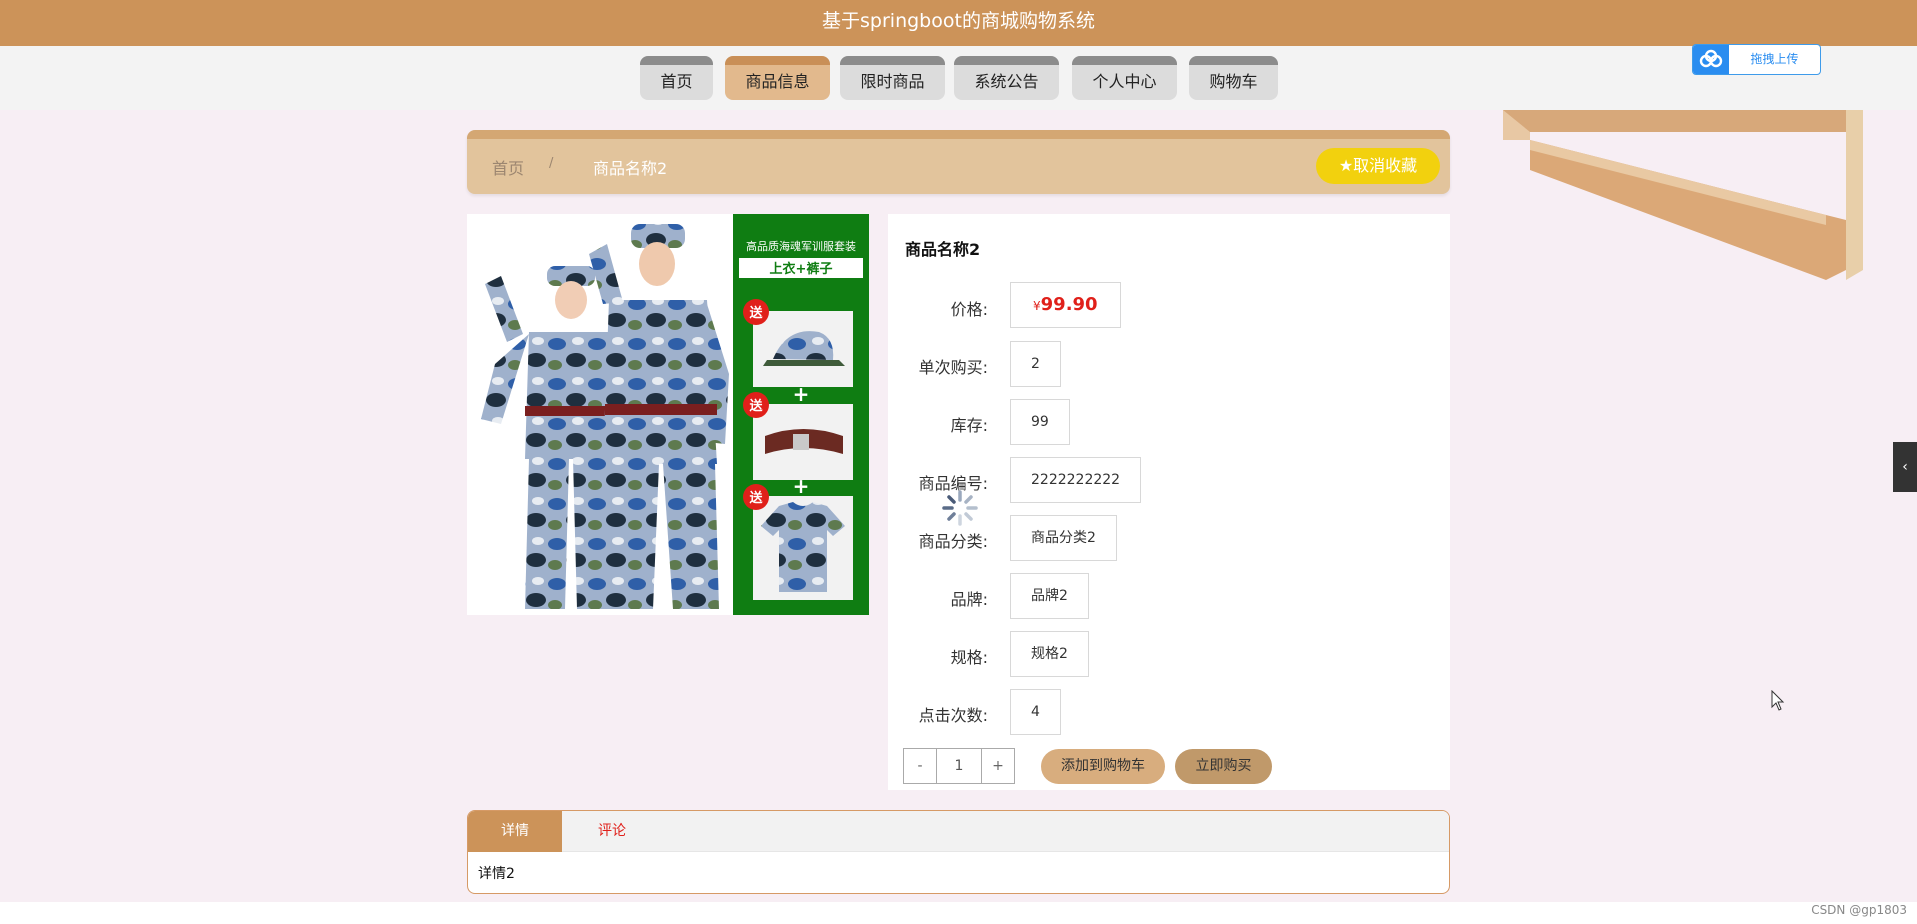 The image size is (1917, 924). I want to click on spec-value: 规格2, so click(1049, 654).